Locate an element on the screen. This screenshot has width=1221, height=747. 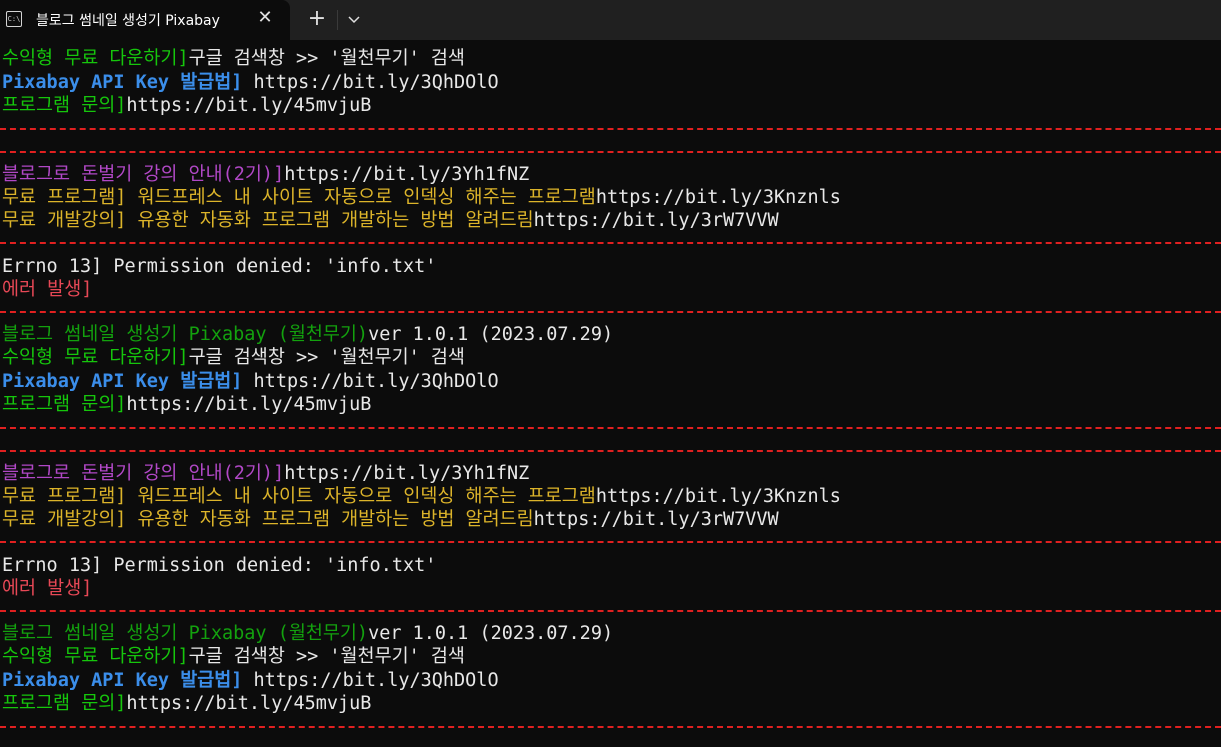
terminal-tab: C:\ 블로그 썸네일 생성기 Pixabay ✕ is located at coordinates (145, 20).